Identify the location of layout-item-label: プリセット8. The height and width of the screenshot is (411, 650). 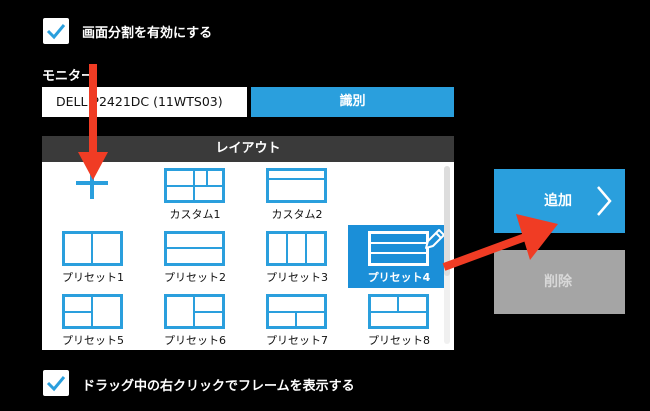
(399, 340).